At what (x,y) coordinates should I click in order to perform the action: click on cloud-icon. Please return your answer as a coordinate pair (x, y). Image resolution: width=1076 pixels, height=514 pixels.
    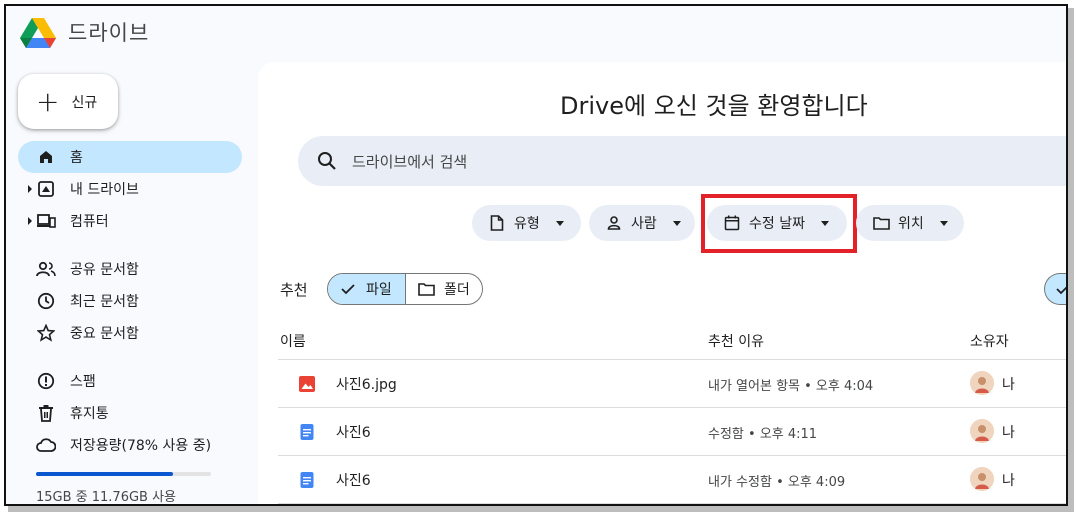
    Looking at the image, I should click on (46, 445).